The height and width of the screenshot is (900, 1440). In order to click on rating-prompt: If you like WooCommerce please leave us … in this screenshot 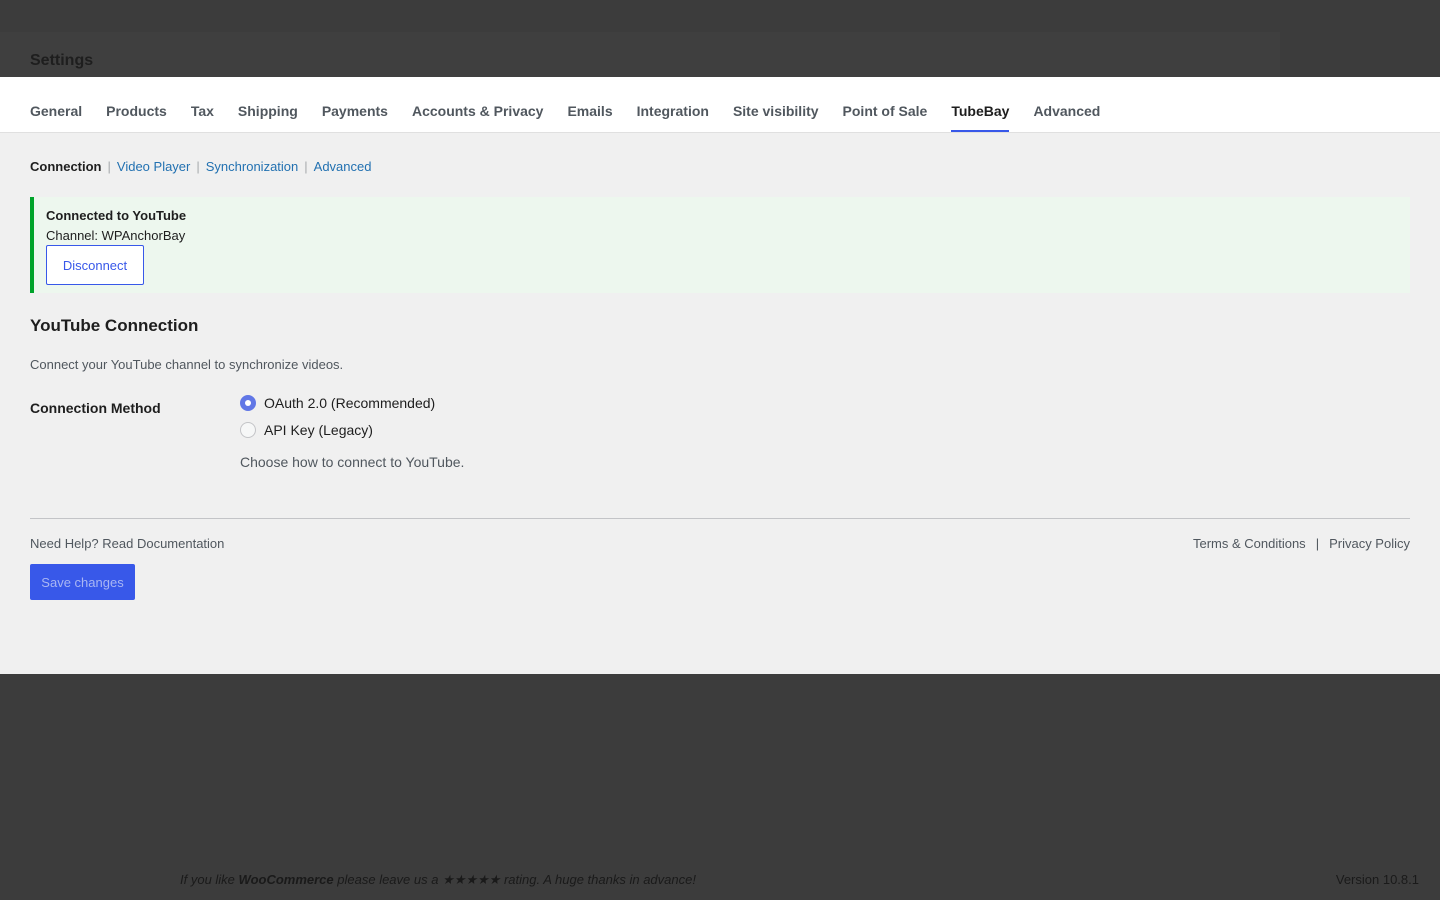, I will do `click(438, 880)`.